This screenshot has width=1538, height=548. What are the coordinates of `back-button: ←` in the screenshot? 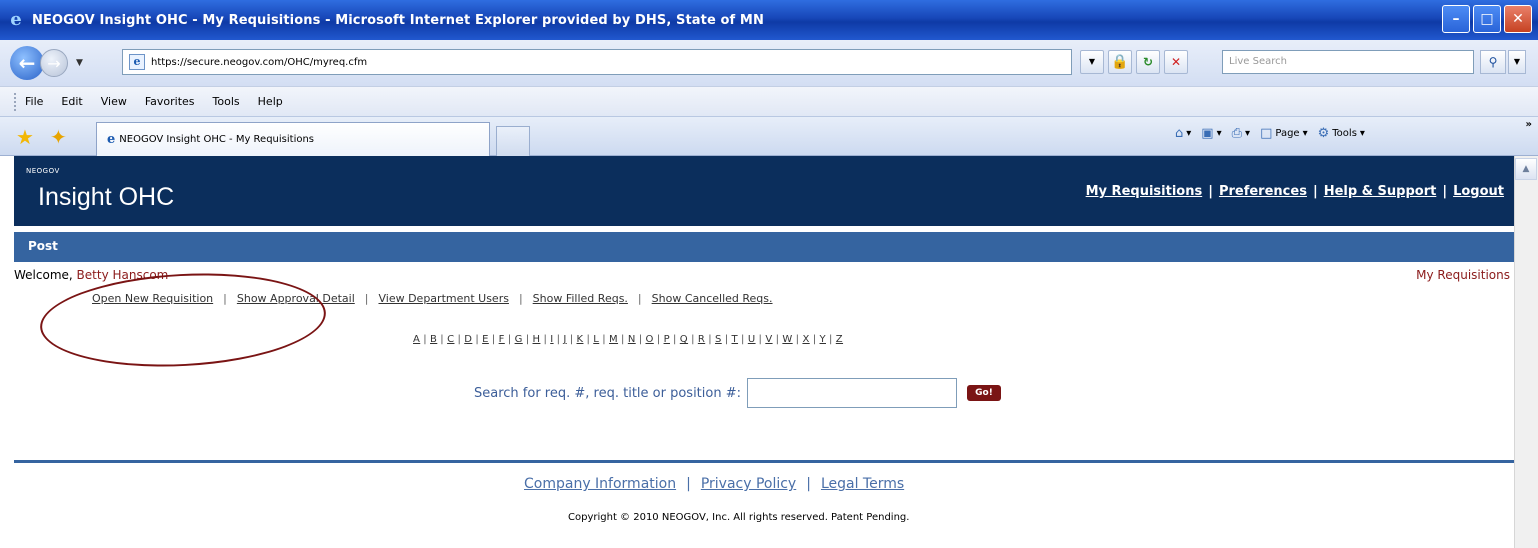 It's located at (27, 63).